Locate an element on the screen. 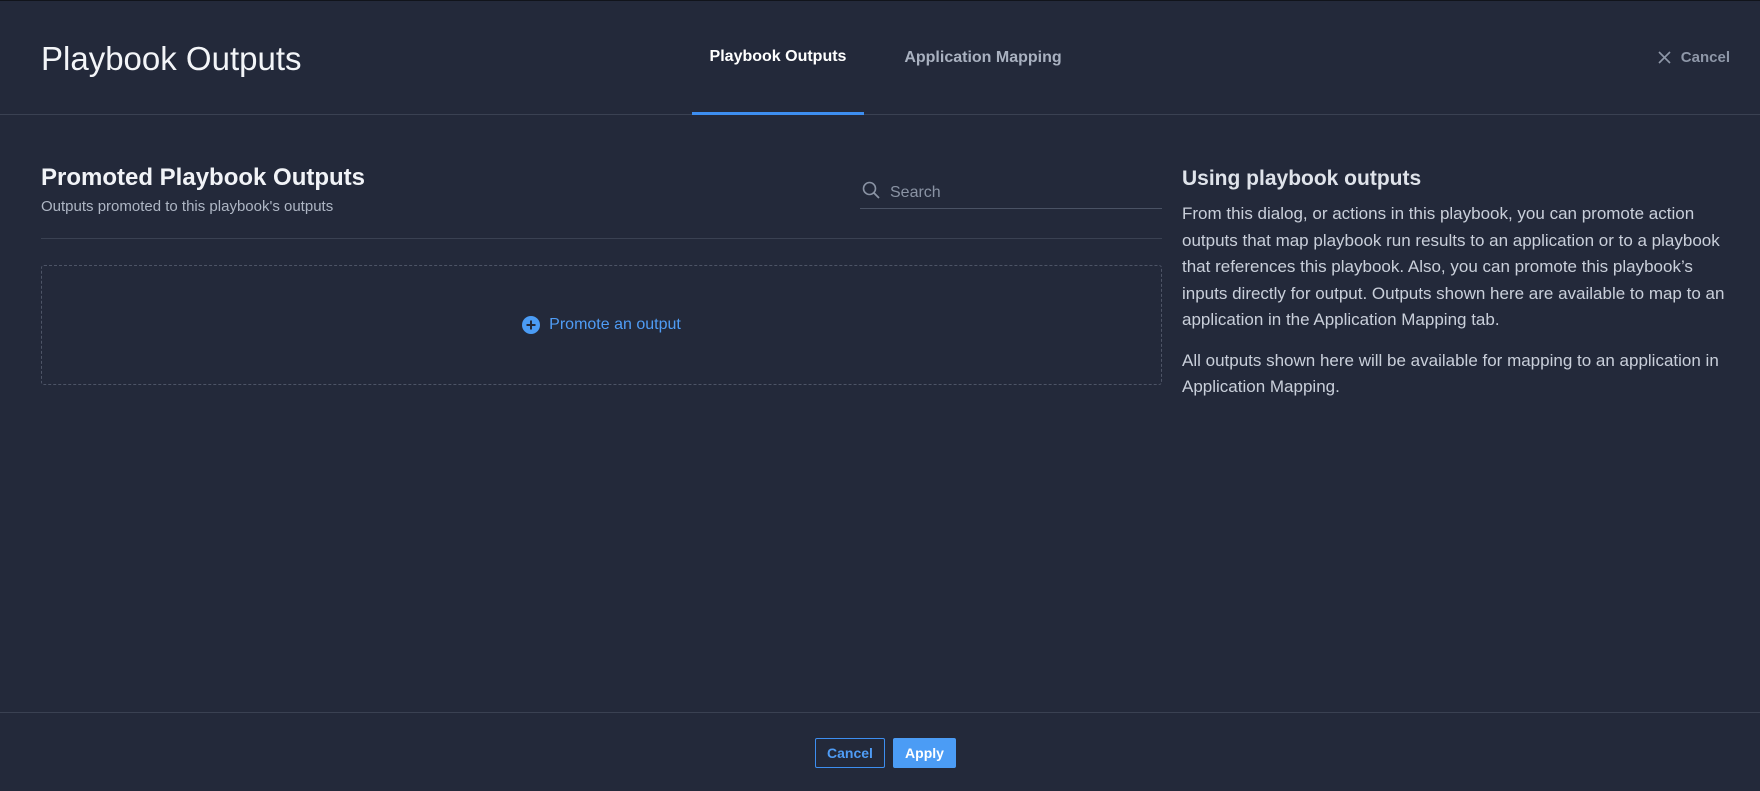  section-divider is located at coordinates (601, 238).